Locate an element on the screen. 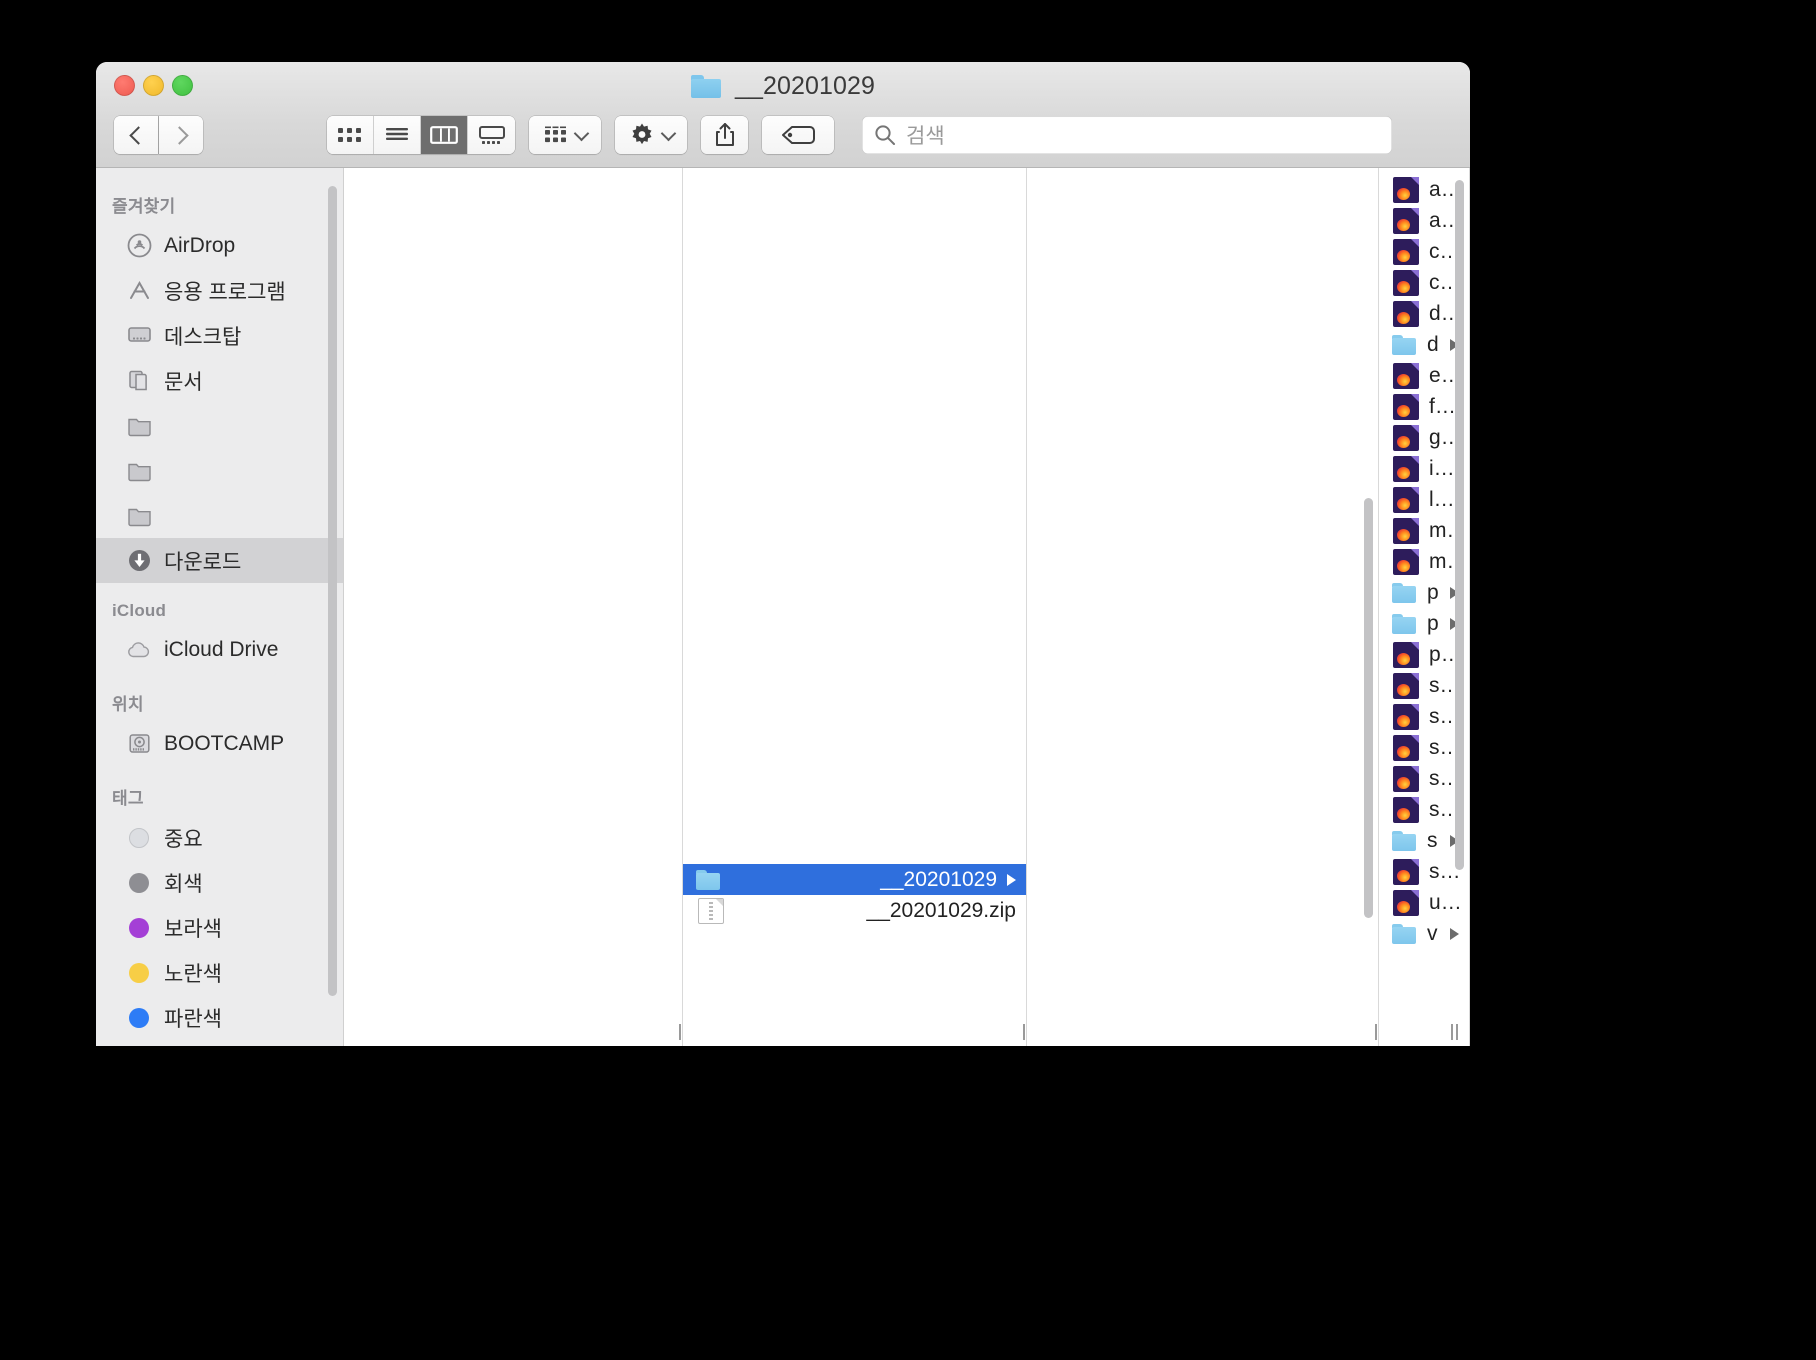 The width and height of the screenshot is (1816, 1360). window-title-text: __20201029 is located at coordinates (805, 86).